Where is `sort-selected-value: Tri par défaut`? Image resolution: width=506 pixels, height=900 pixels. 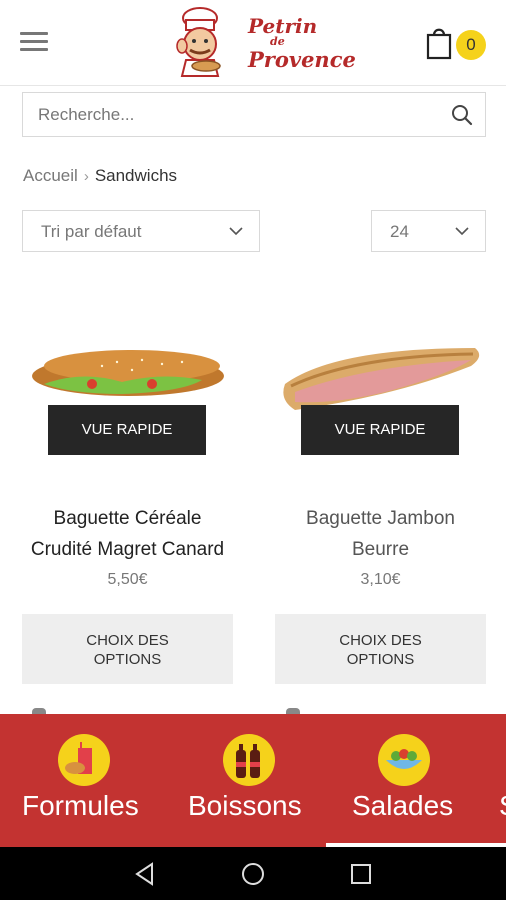
sort-selected-value: Tri par défaut is located at coordinates (91, 231).